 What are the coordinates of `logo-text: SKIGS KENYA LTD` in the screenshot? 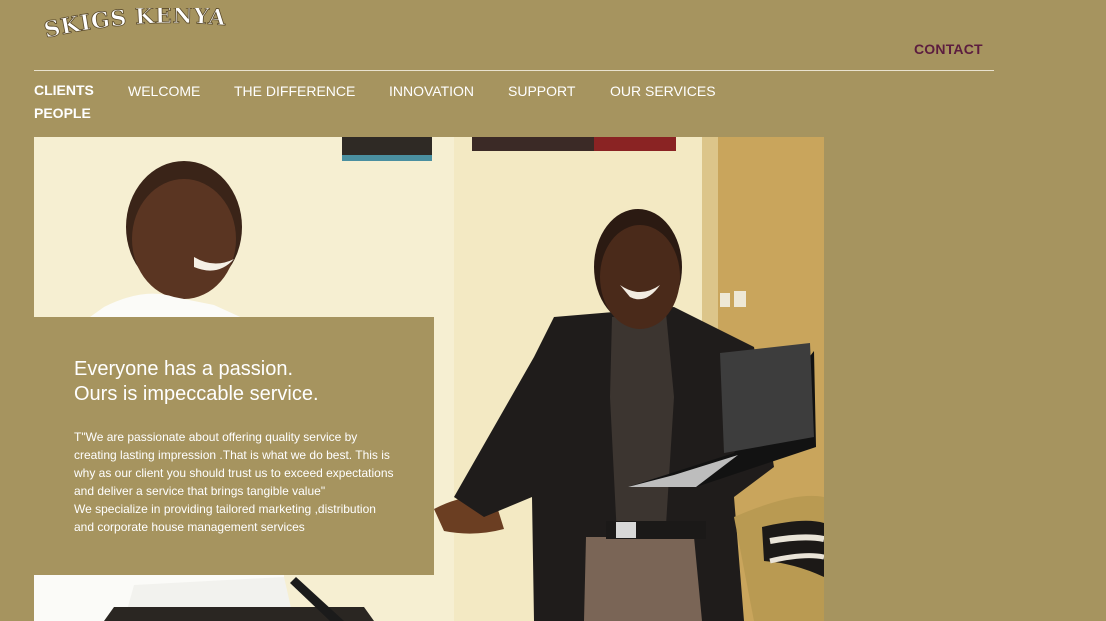 It's located at (139, 26).